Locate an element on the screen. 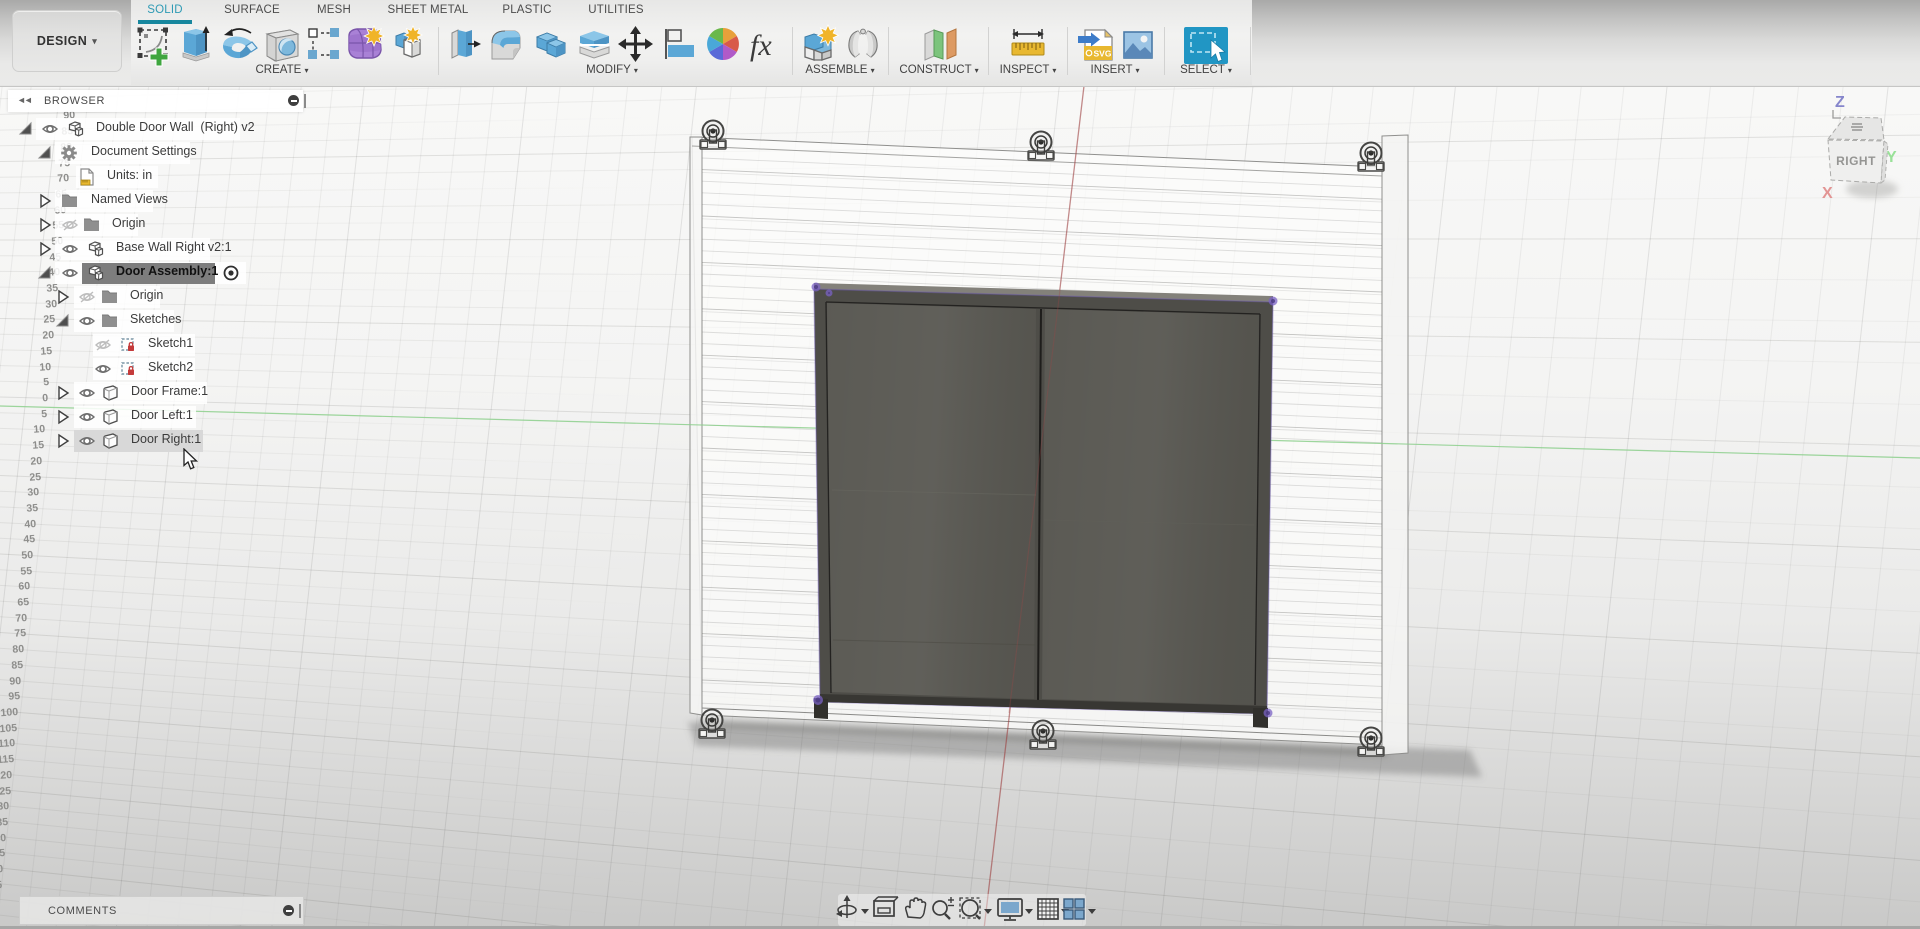 This screenshot has width=1920, height=929. svg-text: 60 is located at coordinates (24, 586).